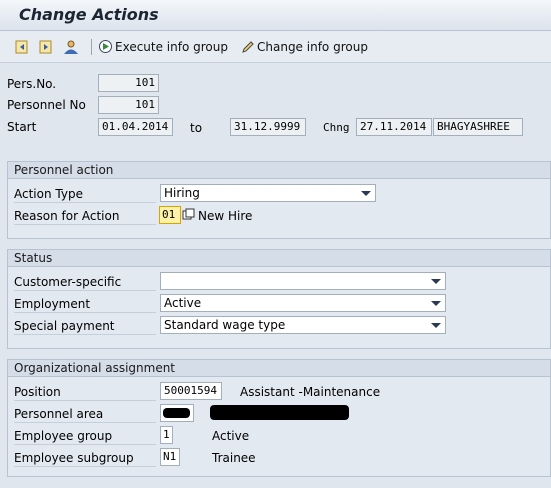  I want to click on reason-text: New Hire, so click(225, 216).